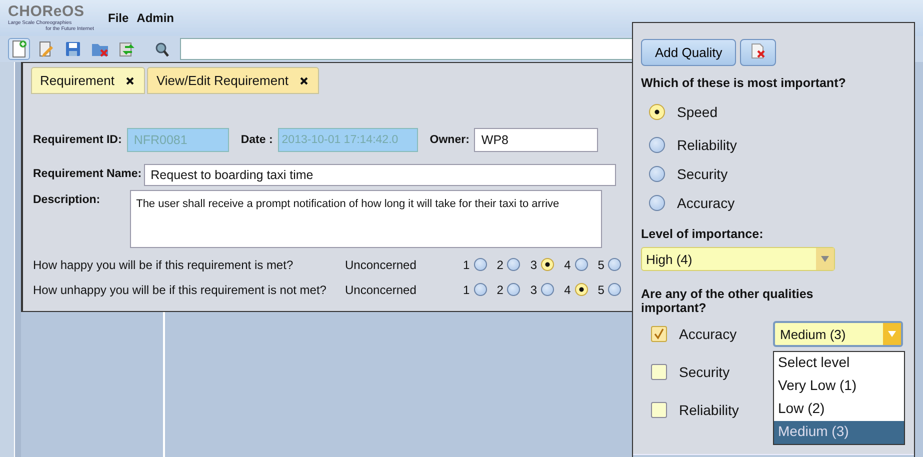 The image size is (923, 457). I want to click on menu-item: File, so click(118, 18).